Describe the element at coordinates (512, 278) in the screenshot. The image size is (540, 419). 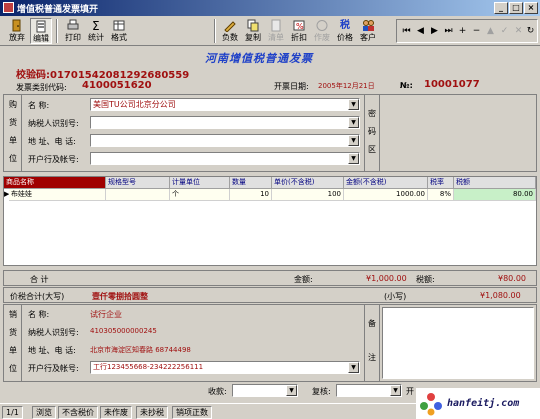
I see `tax-total: ¥80.00` at that location.